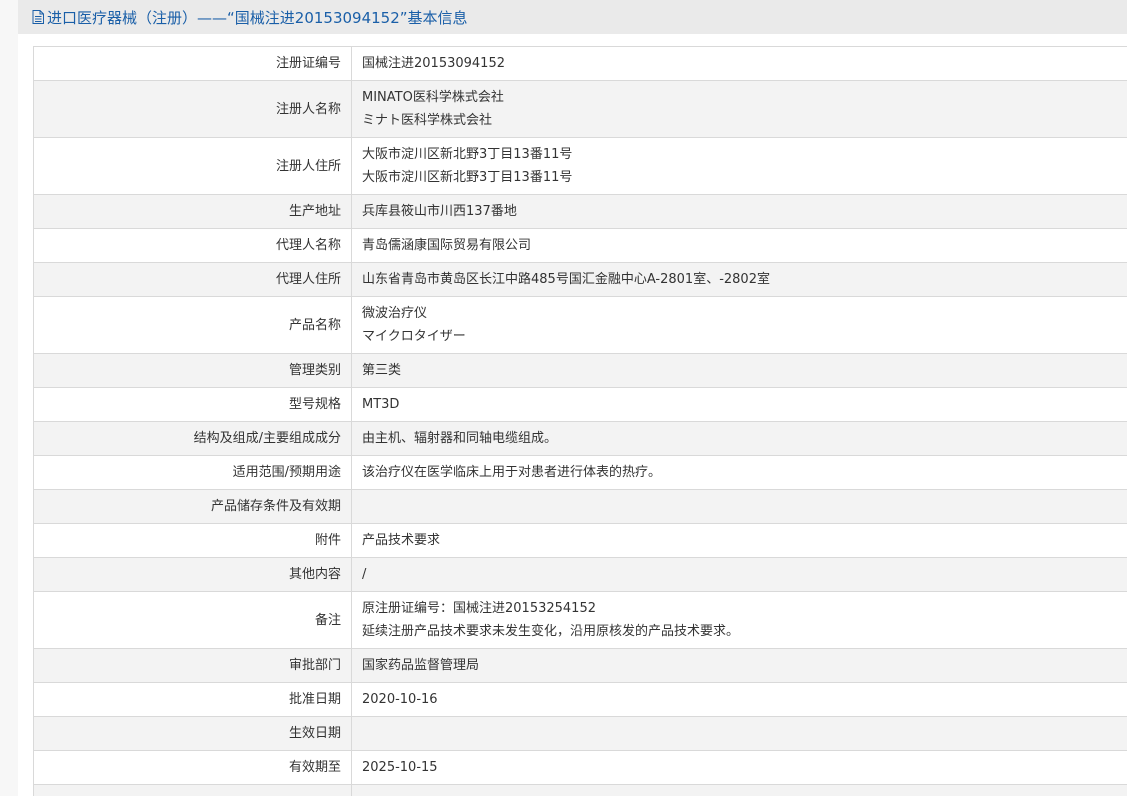  What do you see at coordinates (192, 733) in the screenshot?
I see `row-label: 生效日期` at bounding box center [192, 733].